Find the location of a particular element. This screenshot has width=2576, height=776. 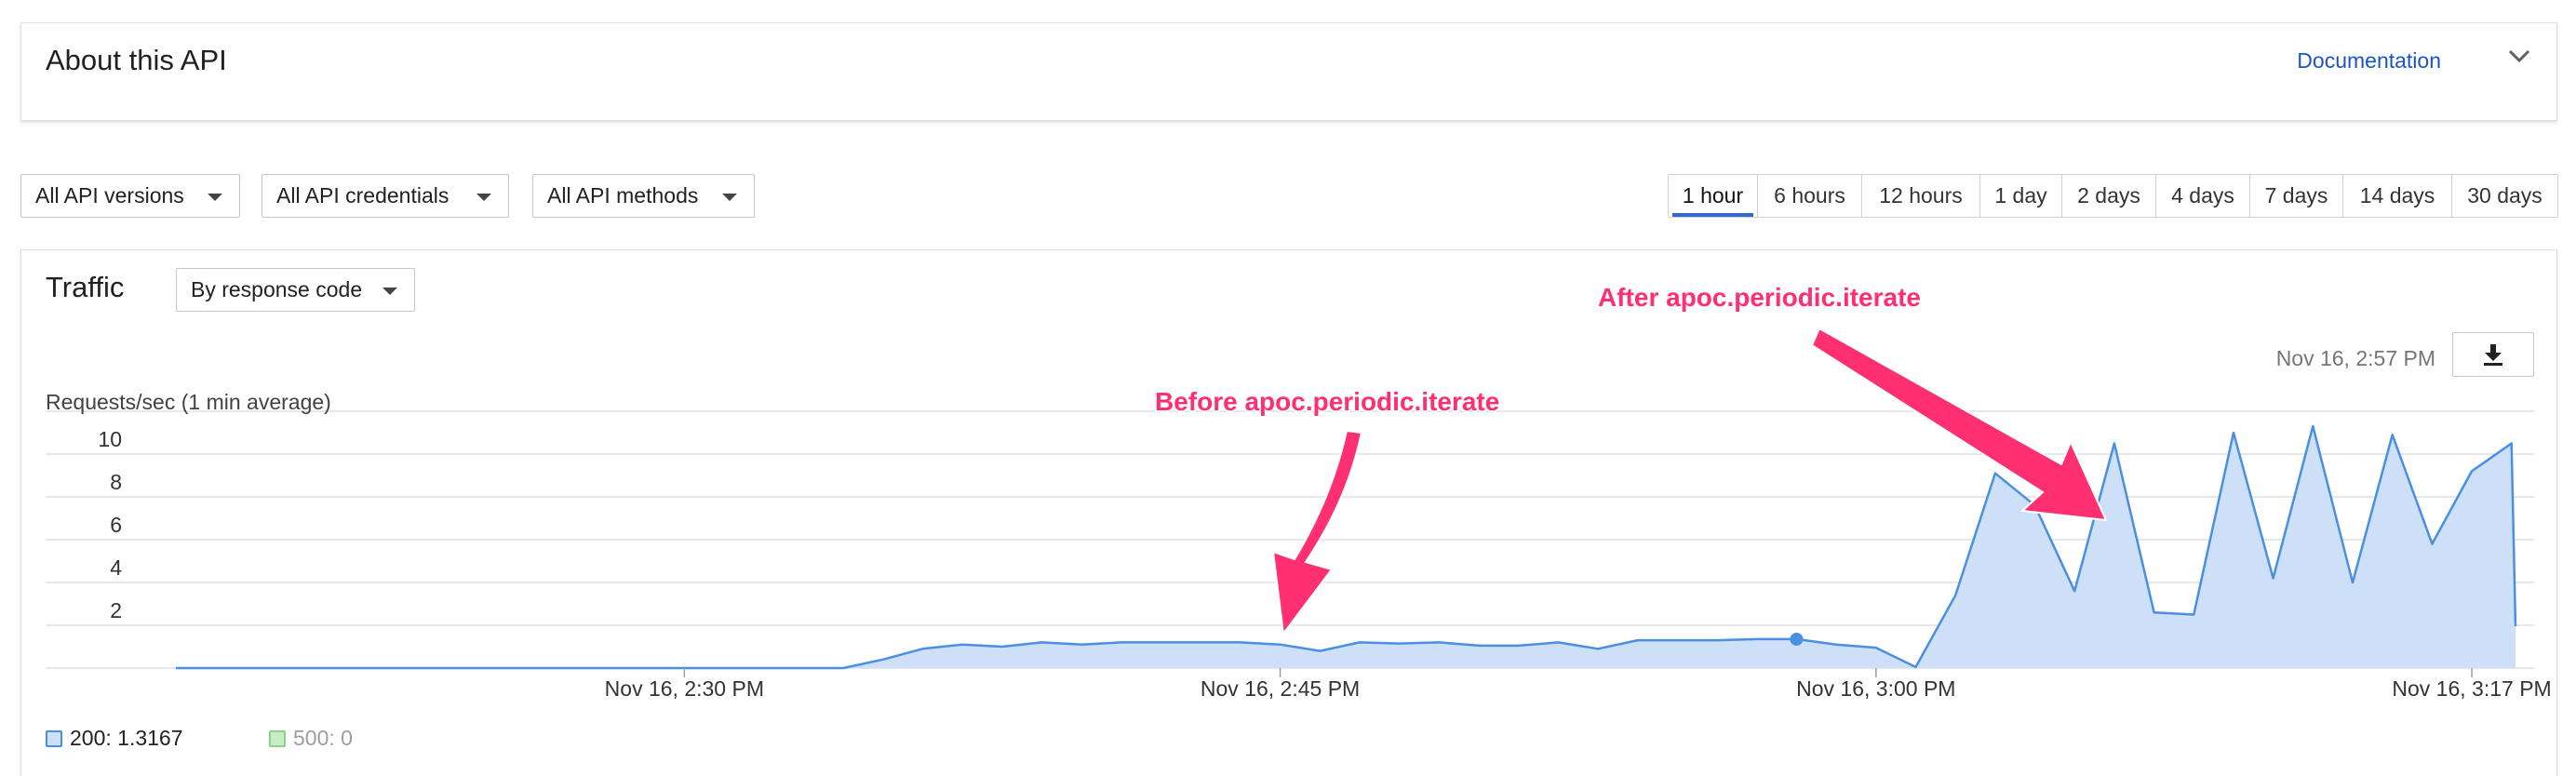

legend-item-200: 200: 1.3167 is located at coordinates (114, 738).